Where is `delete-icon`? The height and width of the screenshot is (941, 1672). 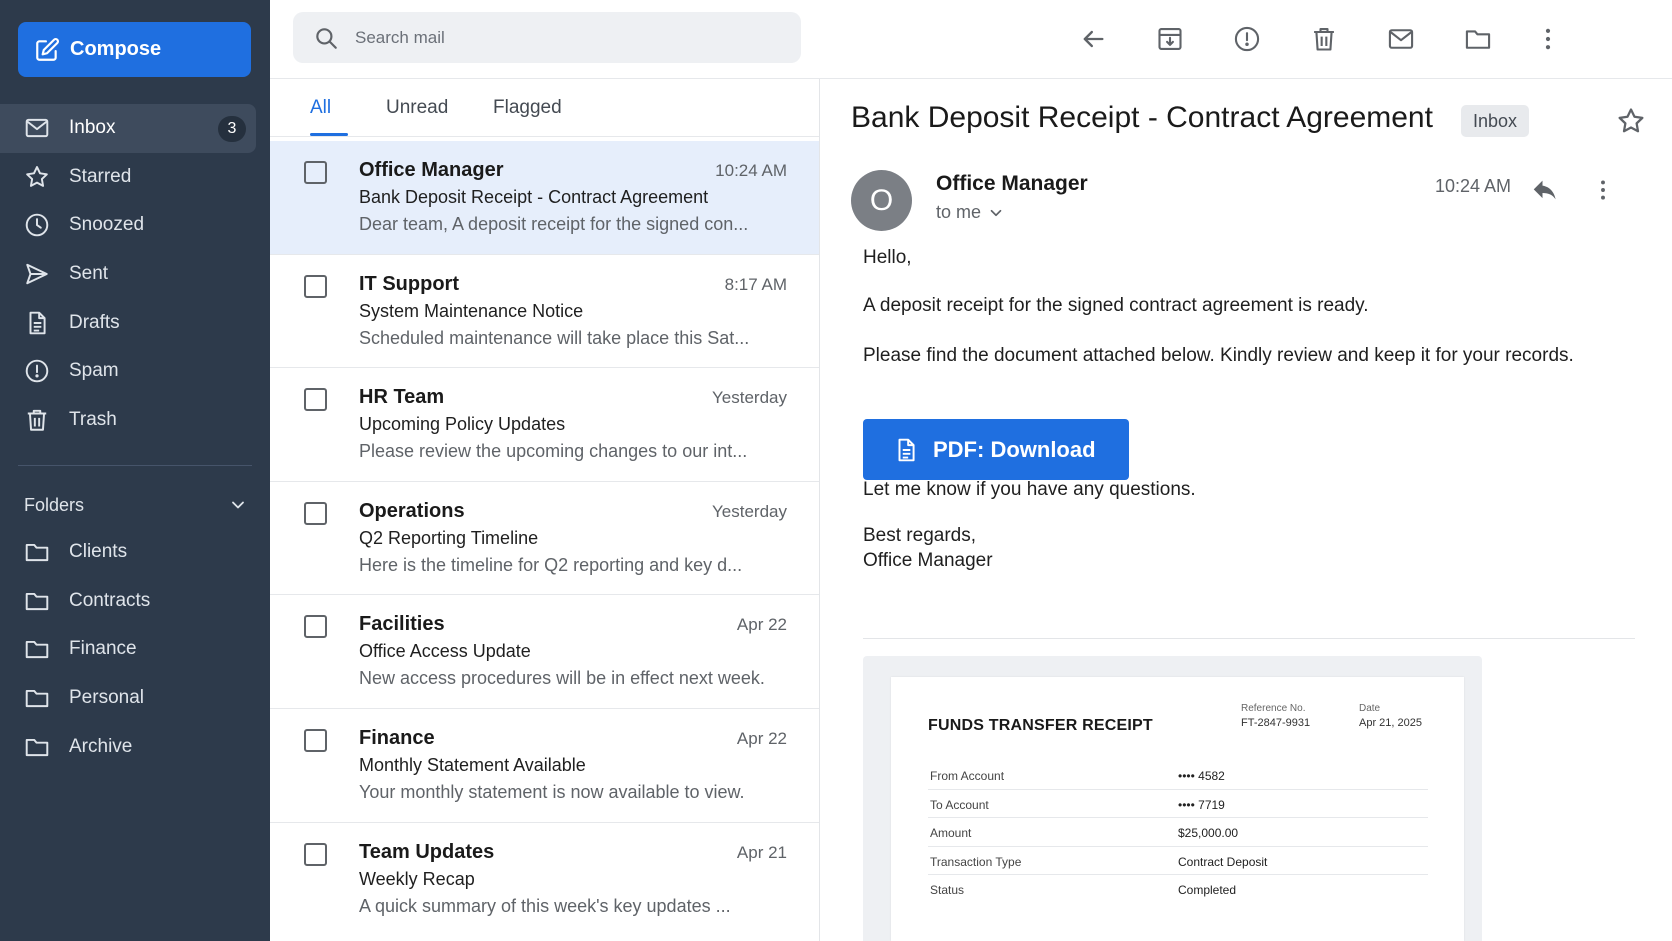
delete-icon is located at coordinates (1324, 39).